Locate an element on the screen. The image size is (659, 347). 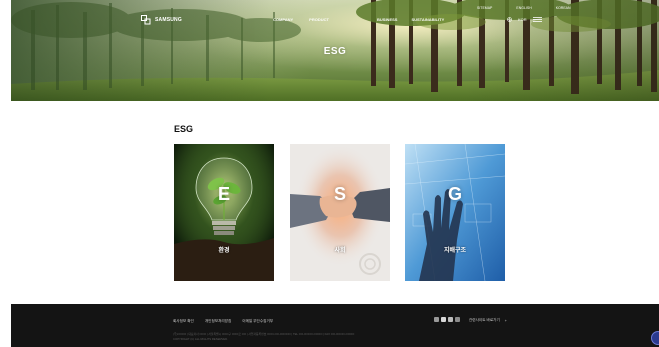
util-link-english: ENGLISH is located at coordinates (523, 8).